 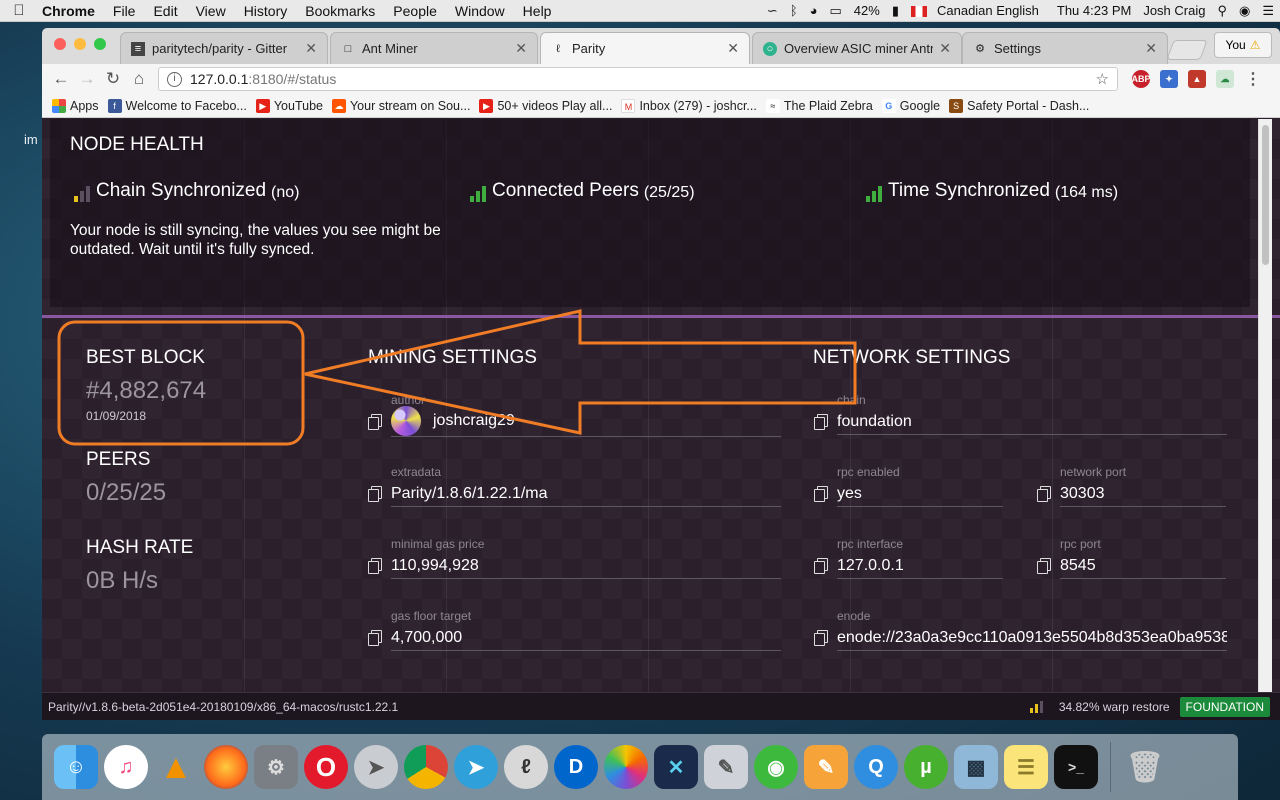 I want to click on activity-icon: ∽, so click(x=772, y=11).